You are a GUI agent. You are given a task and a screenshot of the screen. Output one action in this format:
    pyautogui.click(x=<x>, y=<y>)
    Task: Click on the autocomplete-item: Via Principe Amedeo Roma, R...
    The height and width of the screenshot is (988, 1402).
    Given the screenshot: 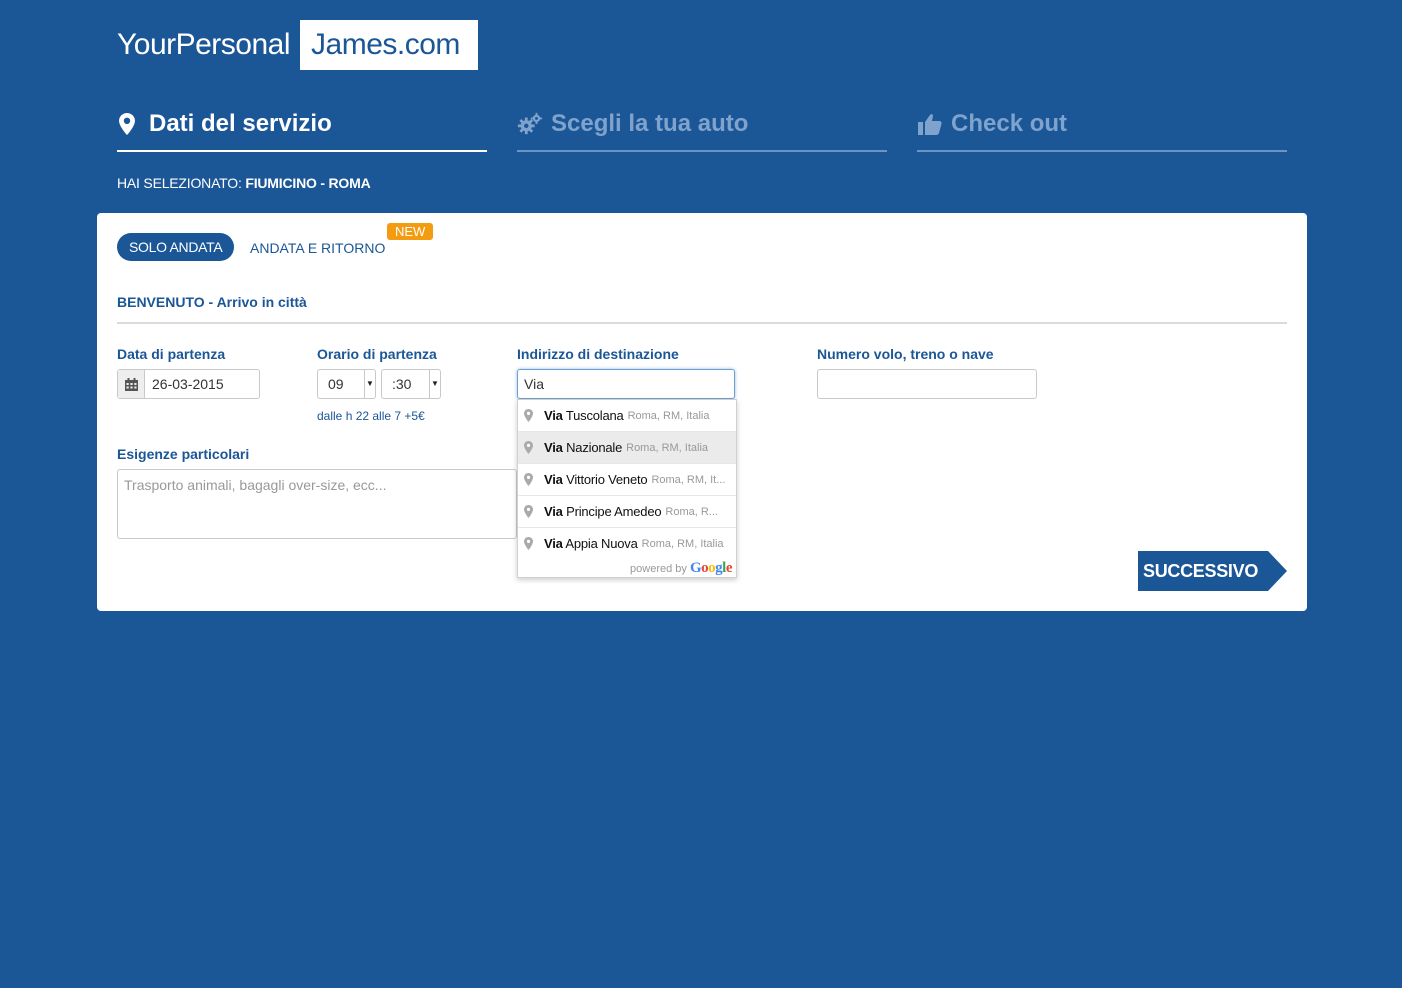 What is the action you would take?
    pyautogui.click(x=627, y=511)
    